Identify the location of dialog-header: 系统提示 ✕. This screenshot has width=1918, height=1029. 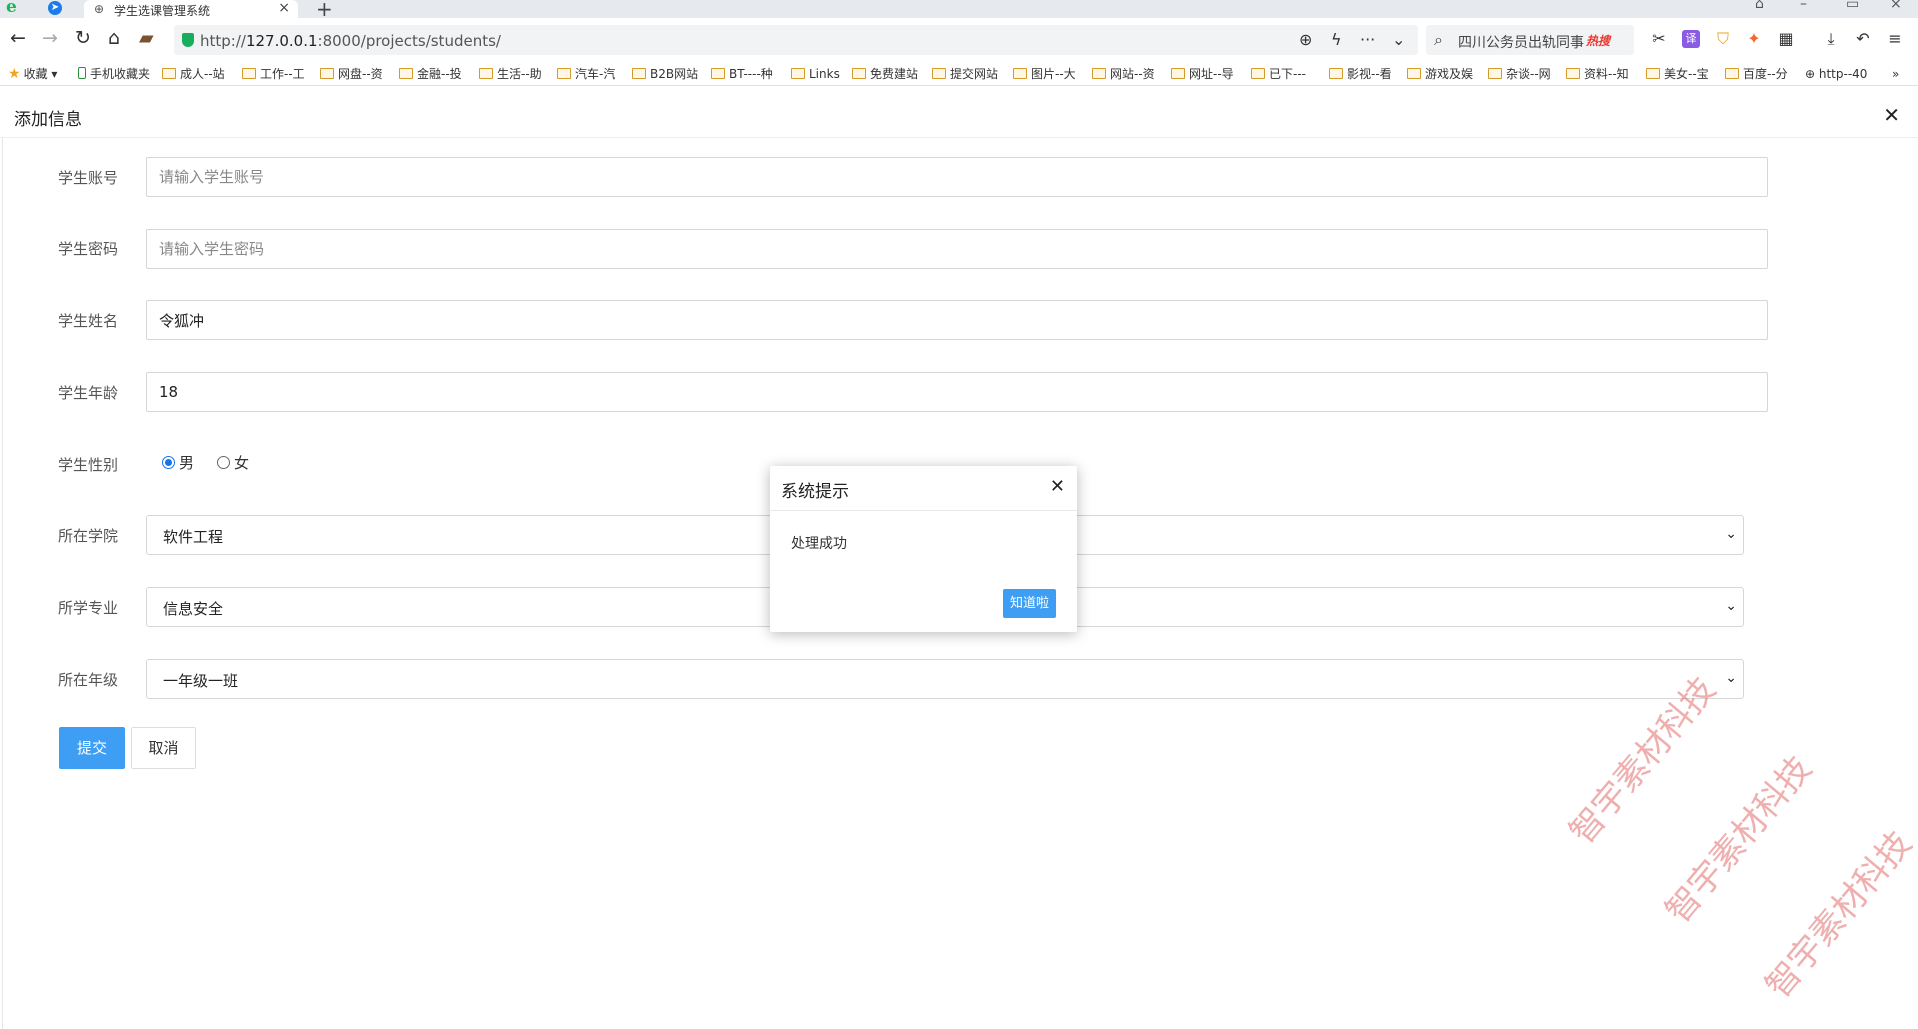
(923, 488).